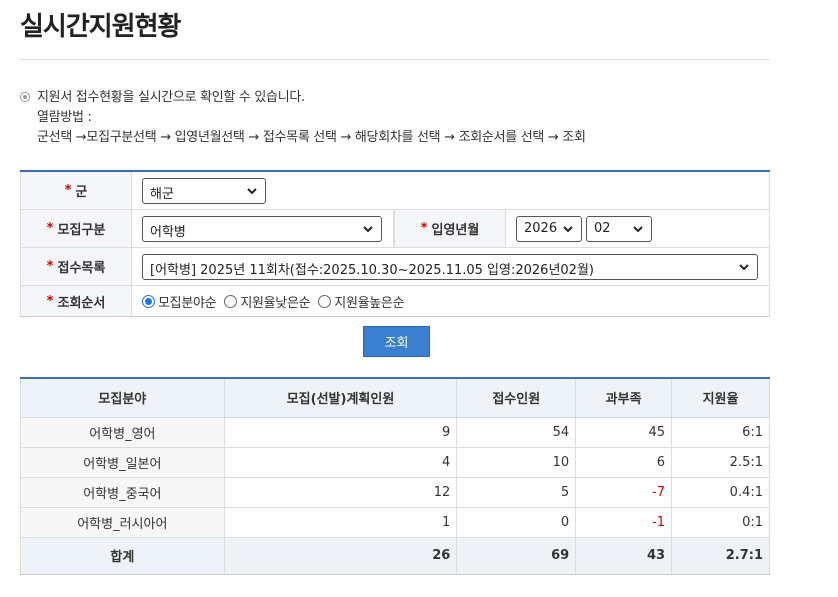 The image size is (838, 597). I want to click on order-radio-1: 지원율낮은순, so click(267, 301).